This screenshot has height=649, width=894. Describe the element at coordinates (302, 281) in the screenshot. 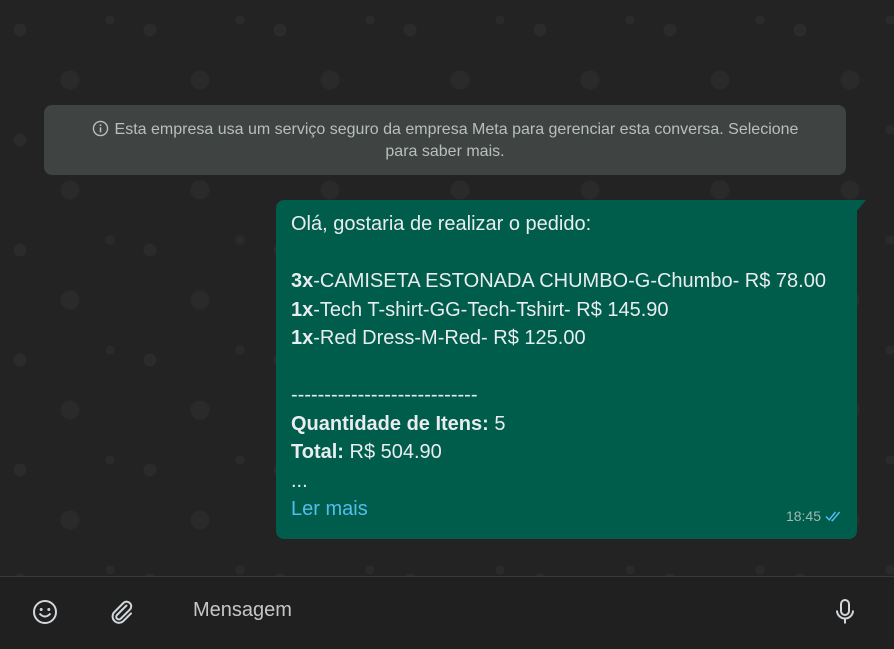

I see `order-item-qty: 3x` at that location.